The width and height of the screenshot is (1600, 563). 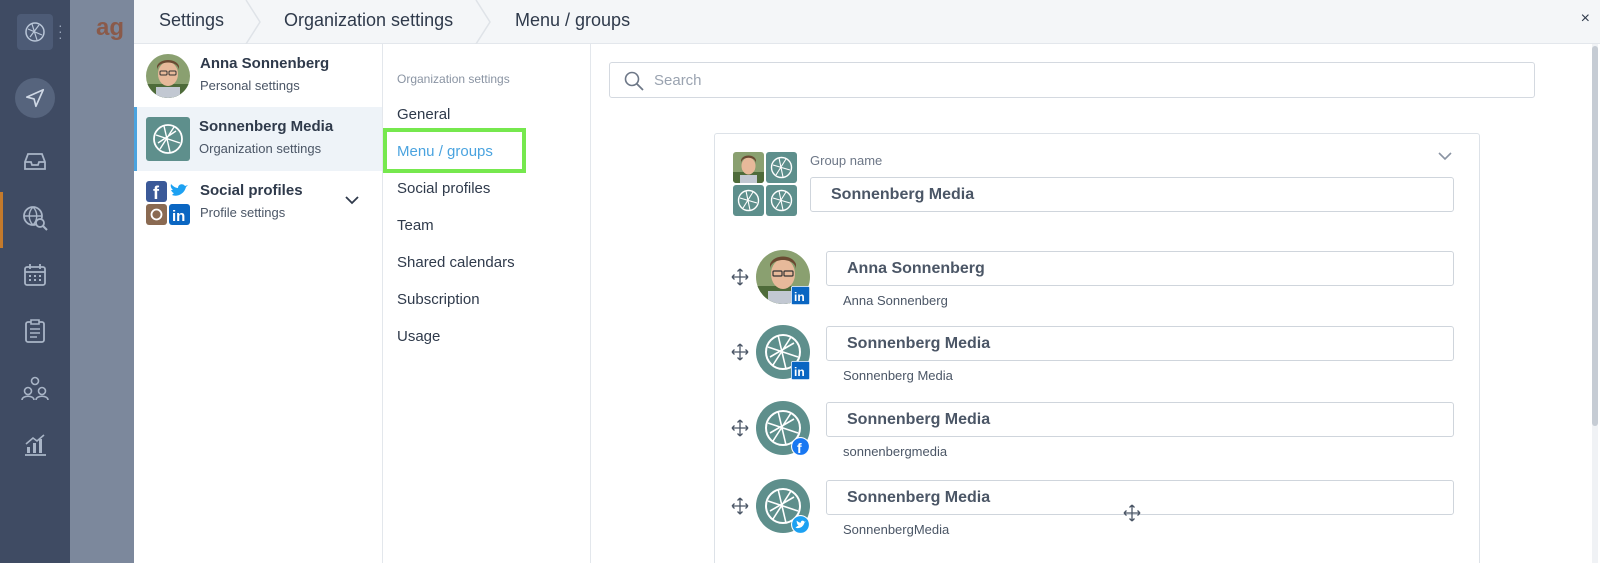 I want to click on twitter-icon, so click(x=800, y=524).